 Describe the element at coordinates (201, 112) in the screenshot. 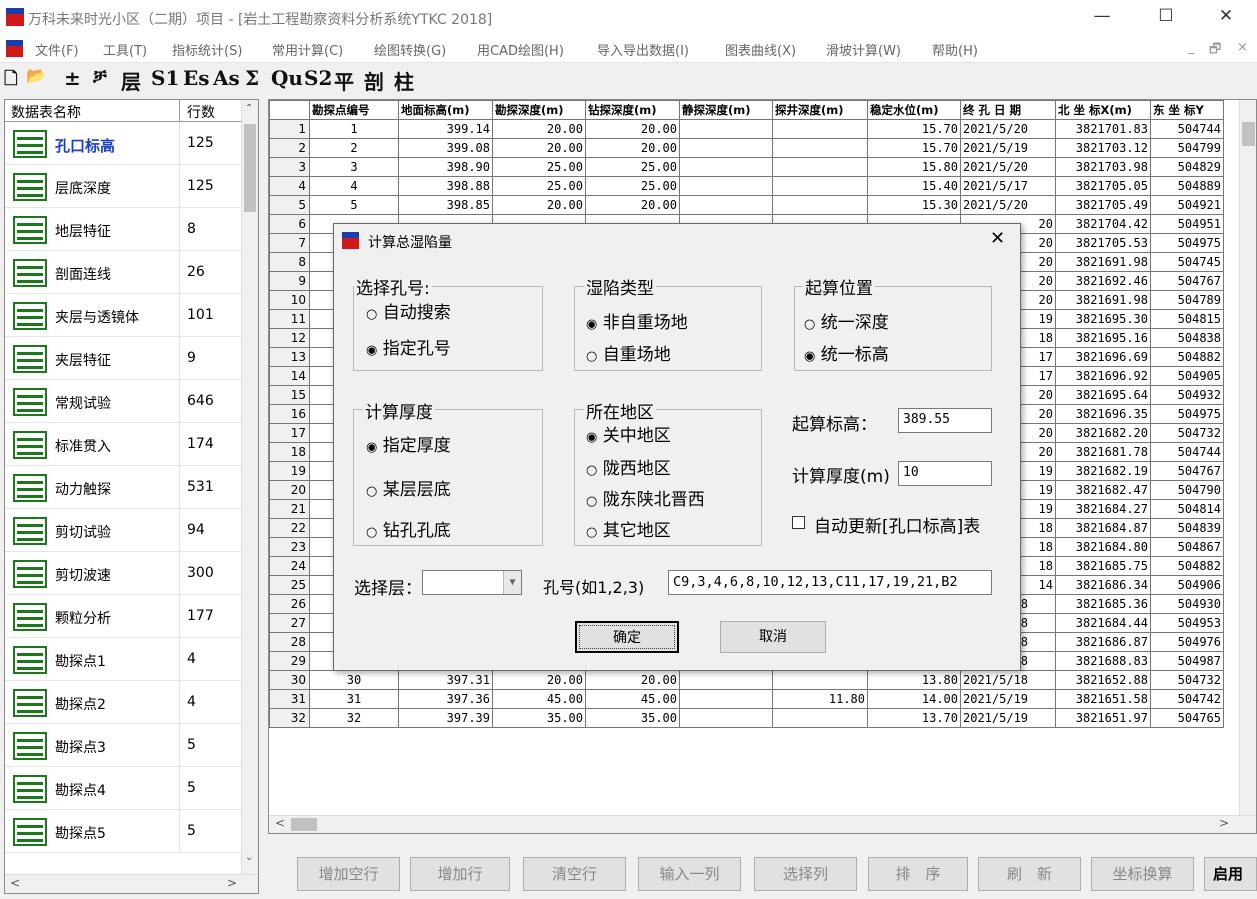

I see `header-row-count: 行数` at that location.